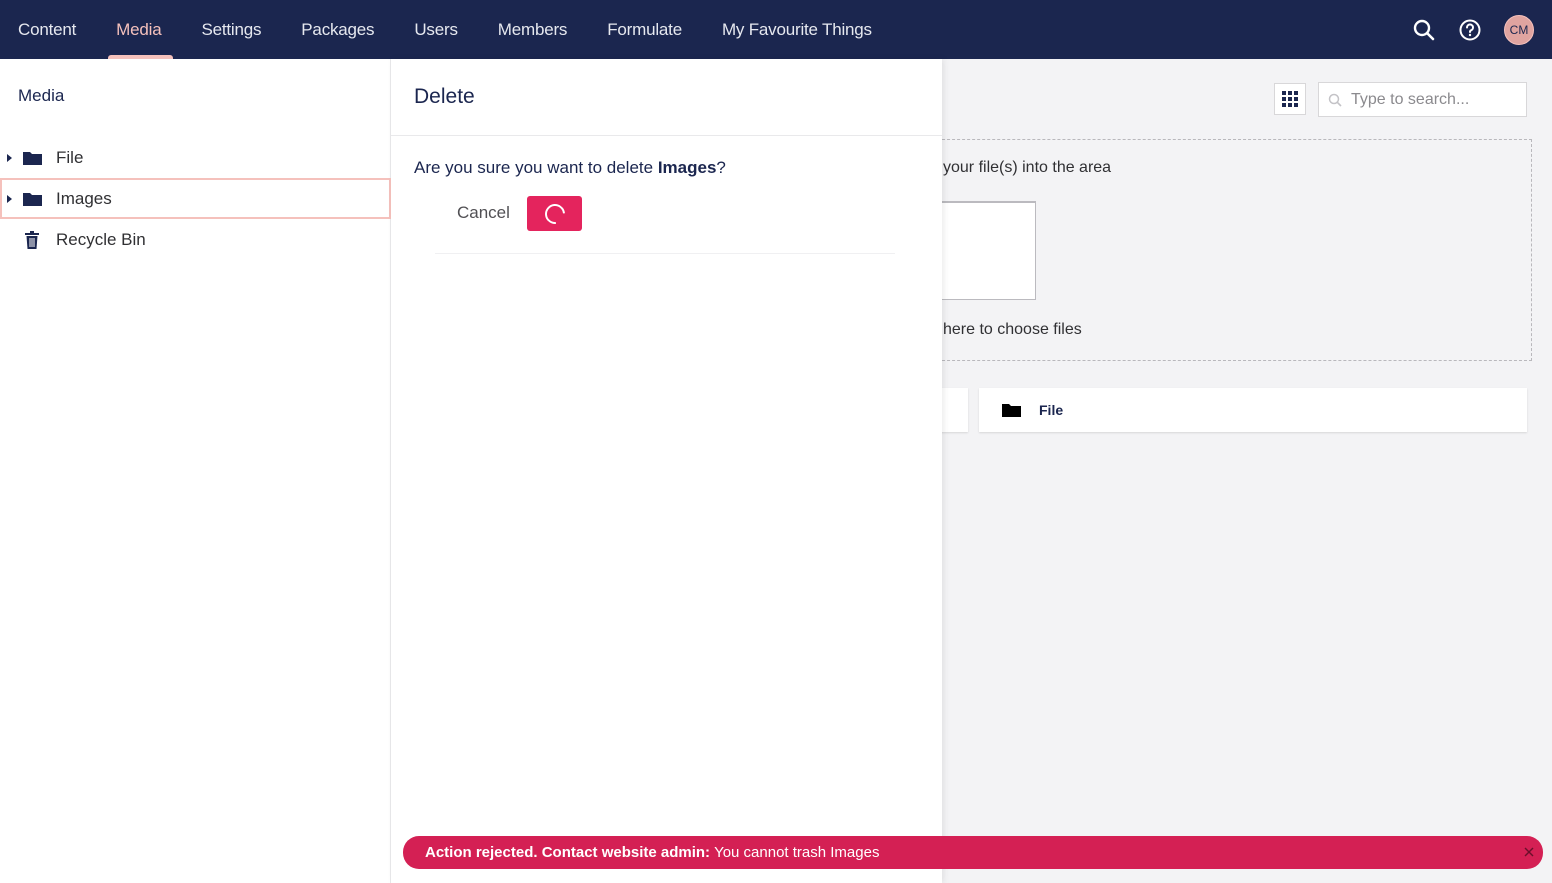 The width and height of the screenshot is (1552, 883). I want to click on tree-item-recycle-bin: Recycle Bin, so click(195, 239).